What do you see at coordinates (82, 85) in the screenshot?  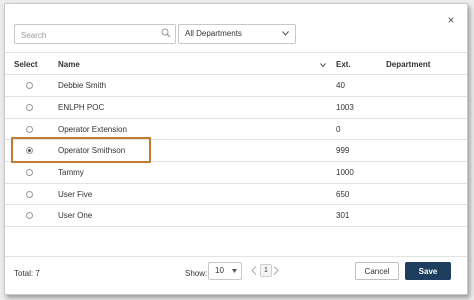 I see `row-name: Debbie Smith` at bounding box center [82, 85].